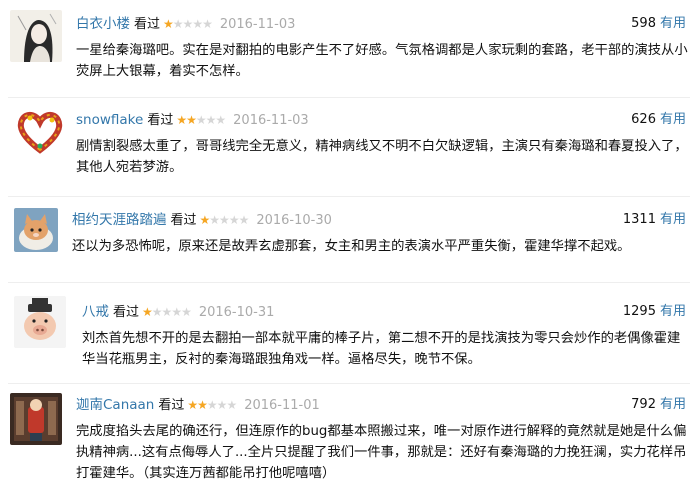 The width and height of the screenshot is (698, 484). I want to click on useful-vote: 626 有用, so click(658, 120).